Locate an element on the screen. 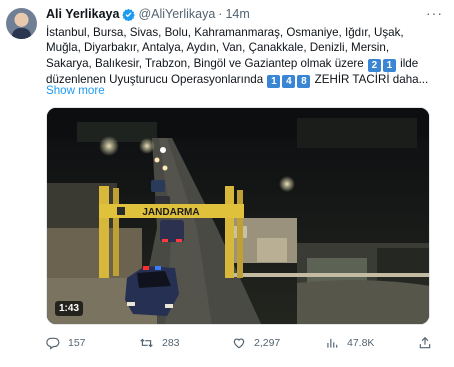  retweet-icon is located at coordinates (146, 343).